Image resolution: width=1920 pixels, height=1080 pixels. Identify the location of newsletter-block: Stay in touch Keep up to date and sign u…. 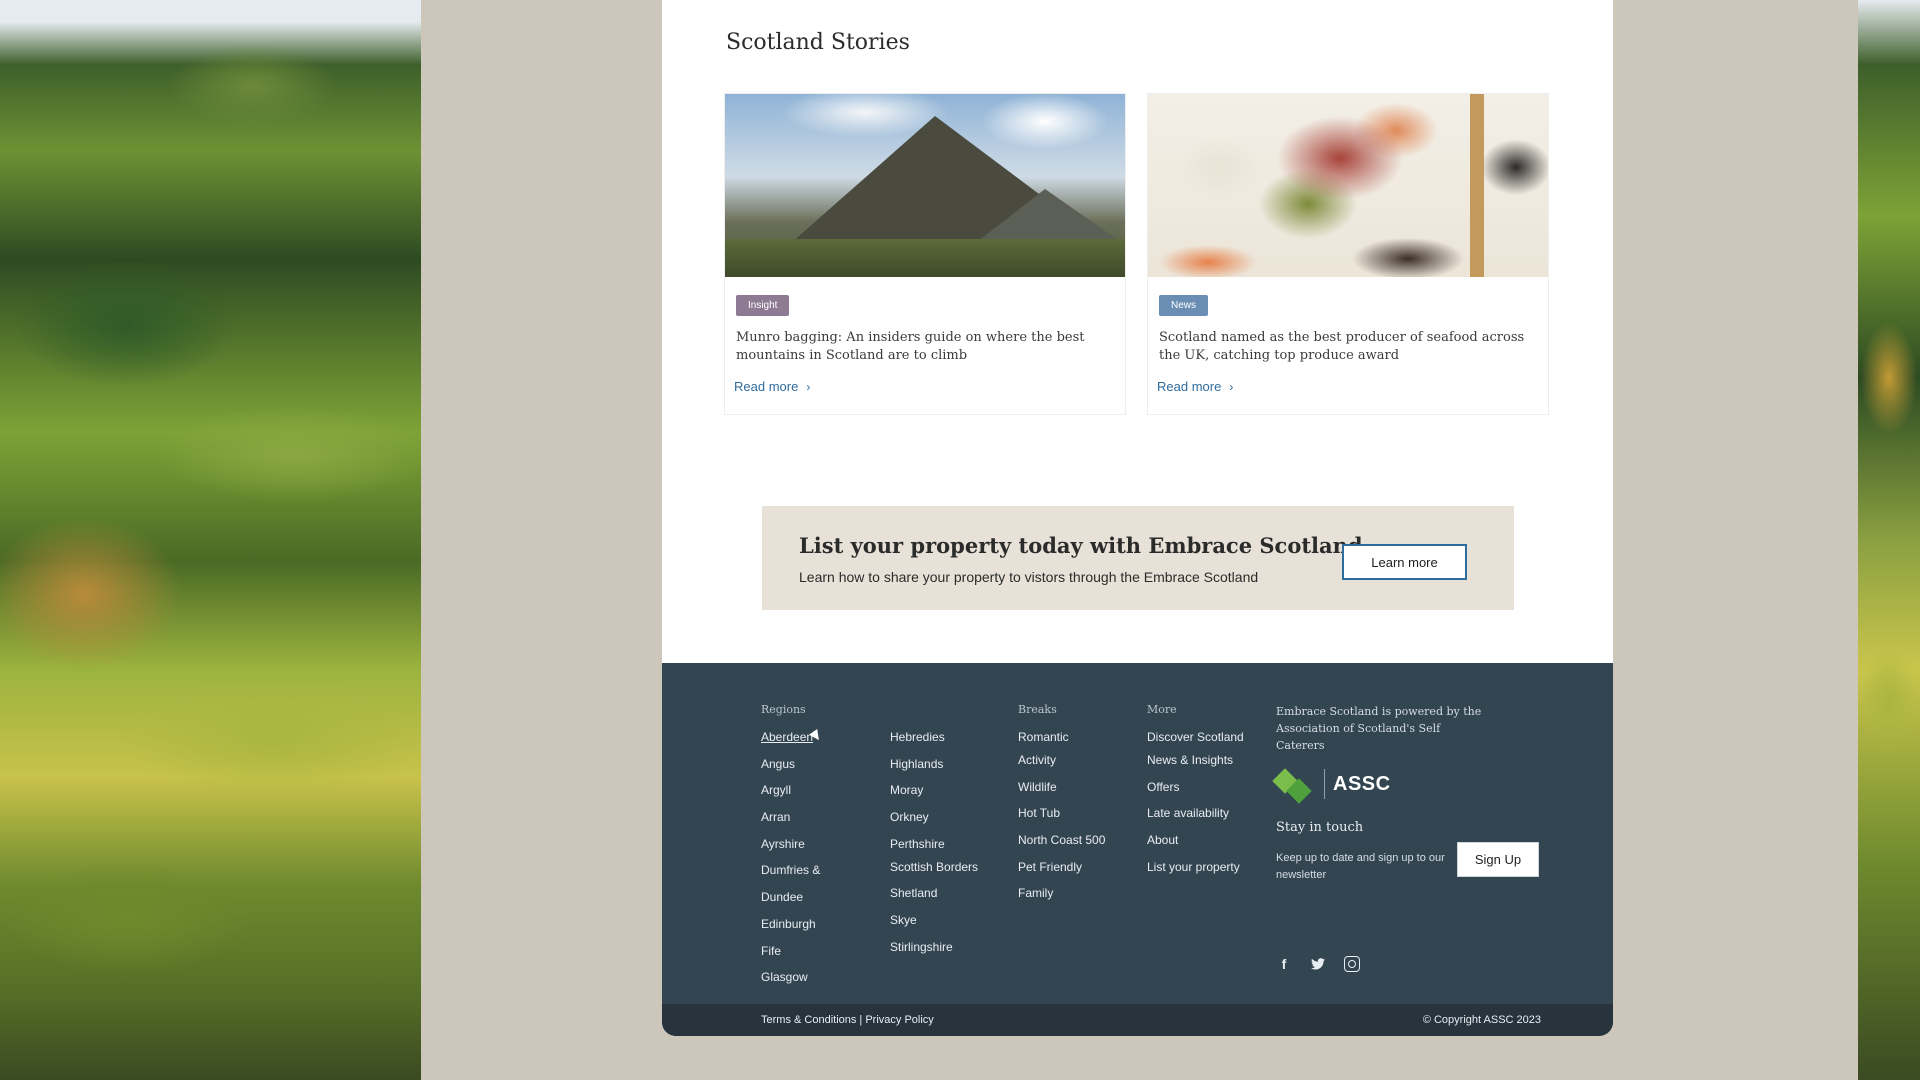
(1416, 850).